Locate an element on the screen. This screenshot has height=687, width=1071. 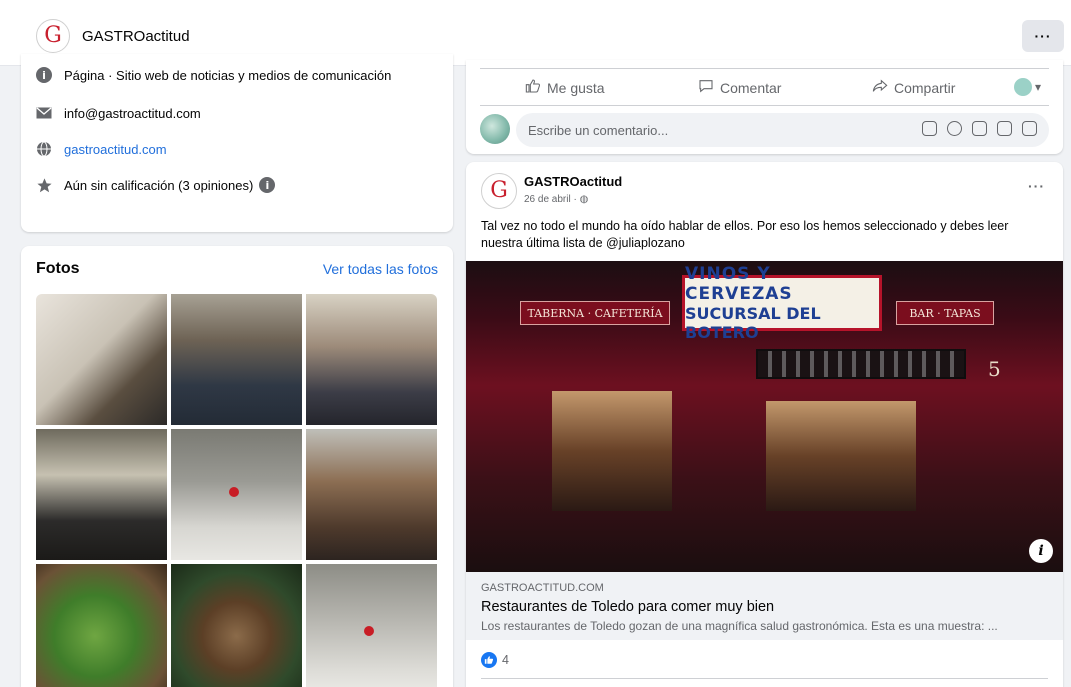
image-sign-line2: SUCURSAL DEL BOTERO is located at coordinates (753, 323).